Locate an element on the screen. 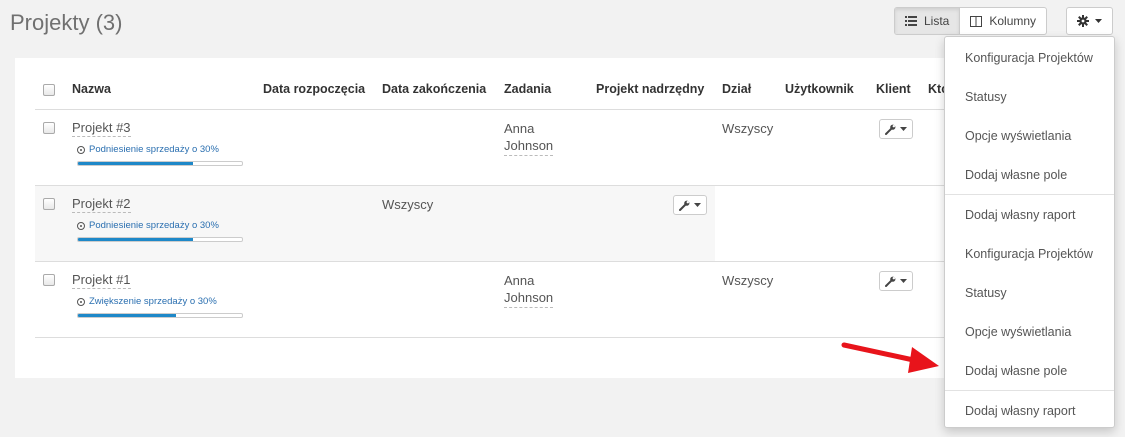 The image size is (1125, 437). column-header-tasks: Zadania is located at coordinates (527, 89).